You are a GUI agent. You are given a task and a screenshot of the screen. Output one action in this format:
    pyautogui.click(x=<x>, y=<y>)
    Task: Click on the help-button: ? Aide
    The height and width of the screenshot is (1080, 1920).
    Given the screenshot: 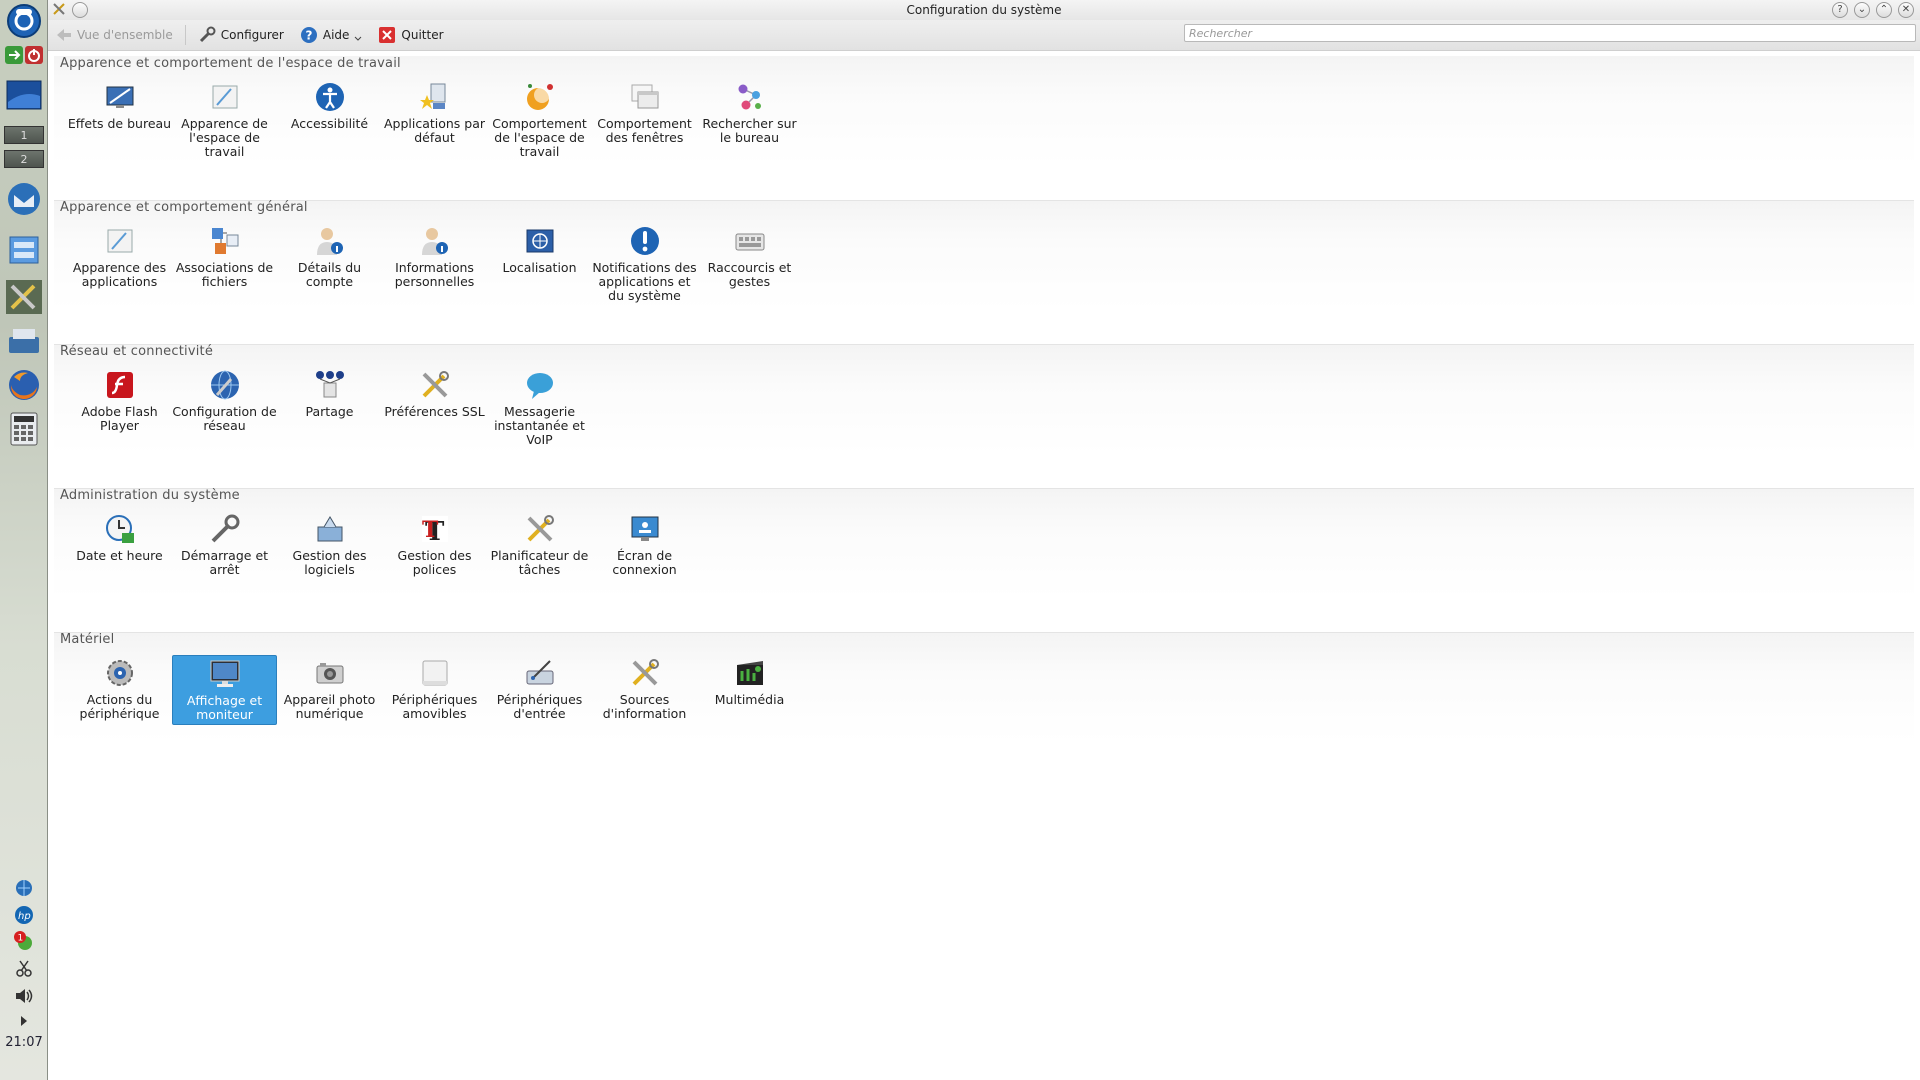 What is the action you would take?
    pyautogui.click(x=331, y=35)
    